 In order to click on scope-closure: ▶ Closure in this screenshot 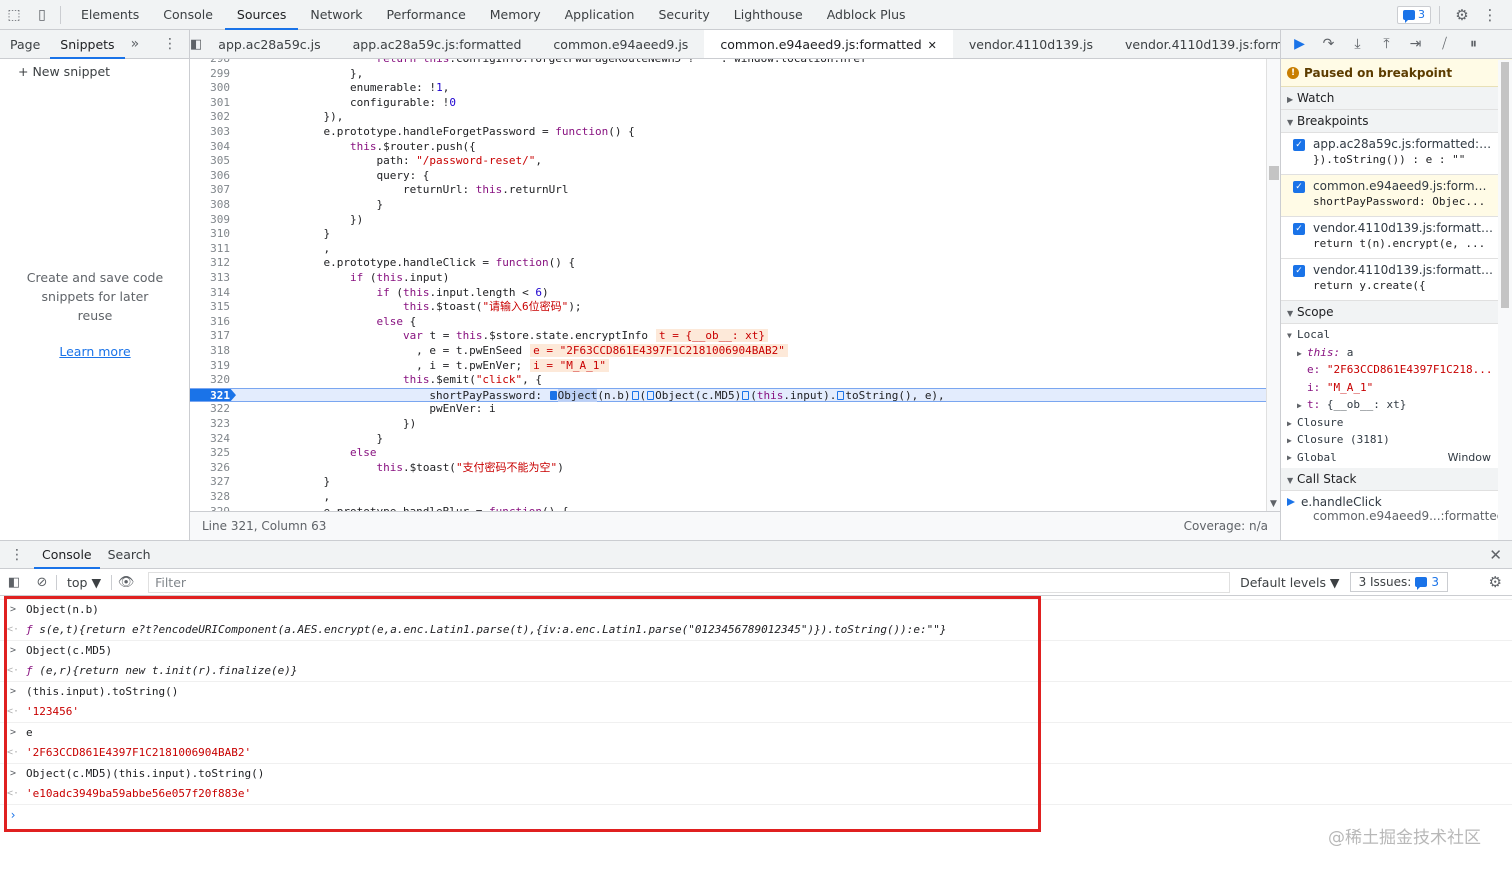, I will do `click(1392, 423)`.